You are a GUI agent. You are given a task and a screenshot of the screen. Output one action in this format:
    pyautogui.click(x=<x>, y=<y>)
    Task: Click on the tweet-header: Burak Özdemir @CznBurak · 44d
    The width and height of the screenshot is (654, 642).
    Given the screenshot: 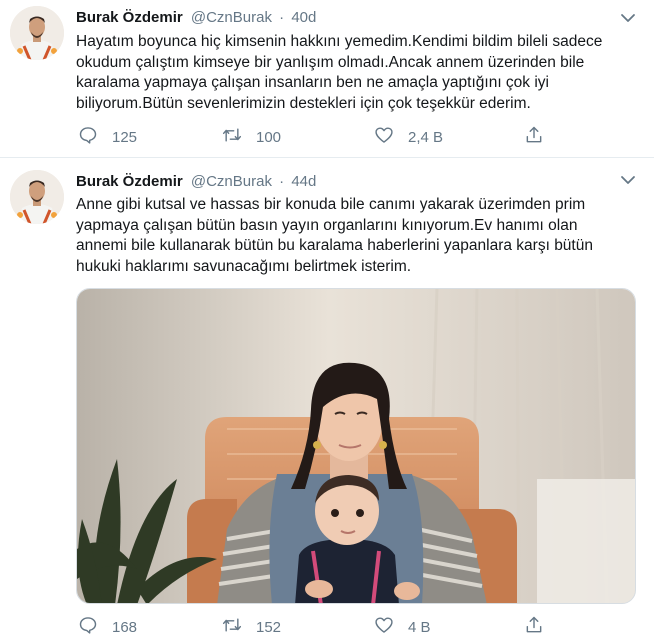 What is the action you would take?
    pyautogui.click(x=196, y=182)
    